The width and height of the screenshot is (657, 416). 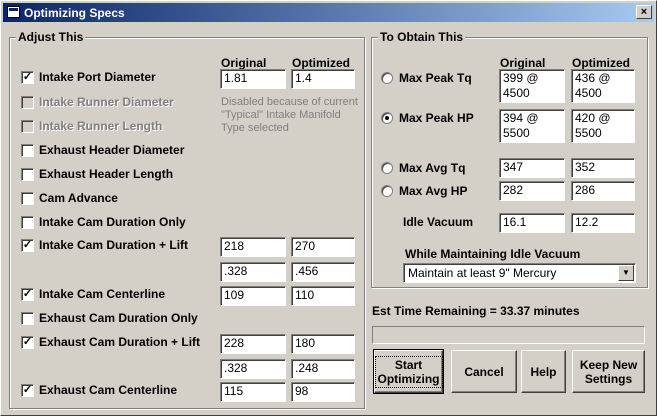 What do you see at coordinates (603, 168) in the screenshot?
I see `optimized-max-avg-tq: 352` at bounding box center [603, 168].